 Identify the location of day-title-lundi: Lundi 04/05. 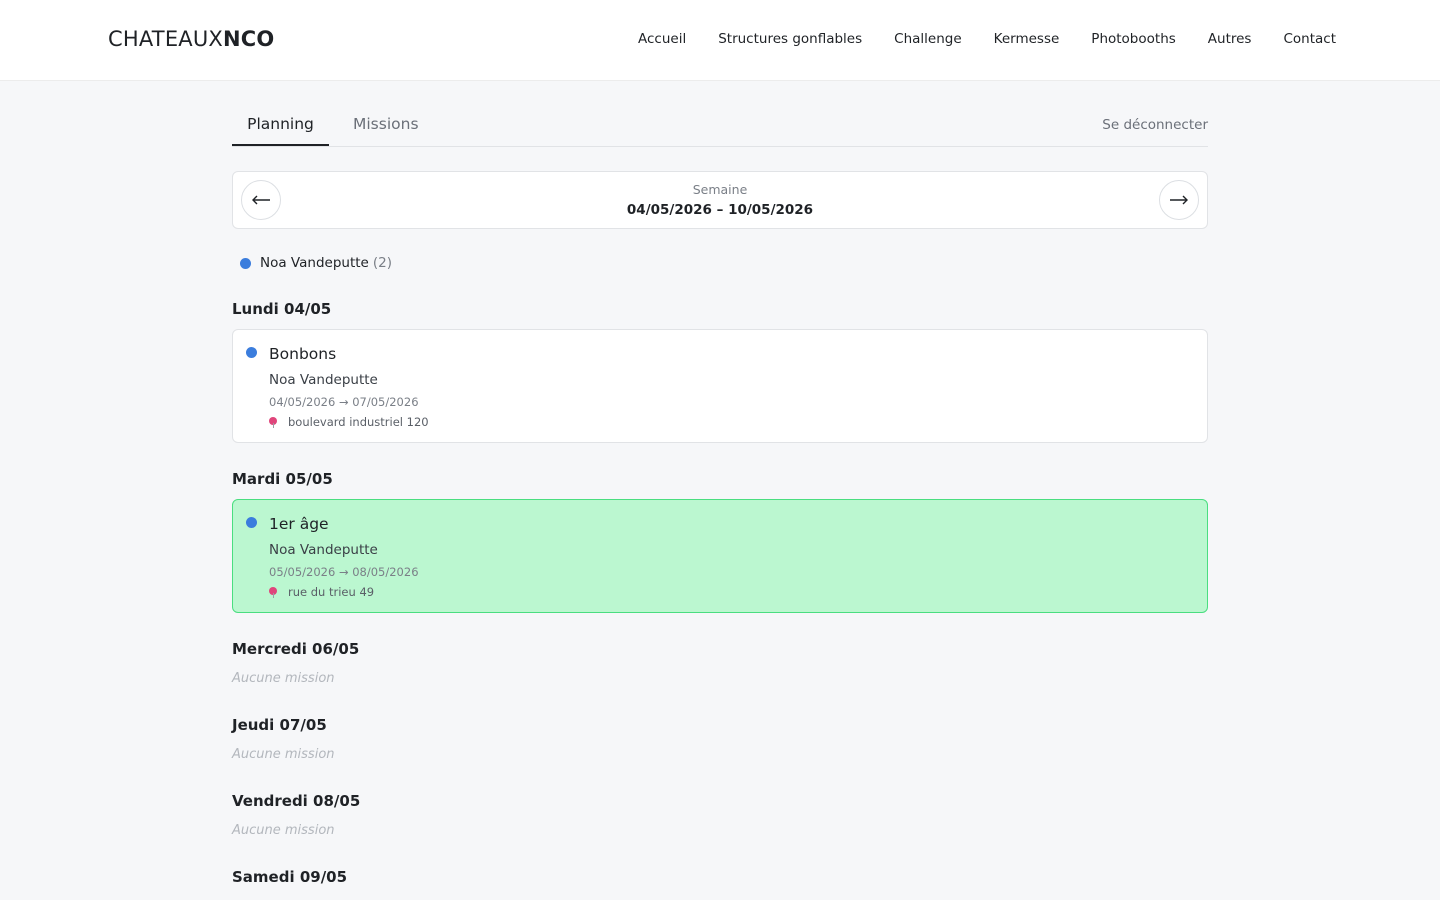
(282, 309).